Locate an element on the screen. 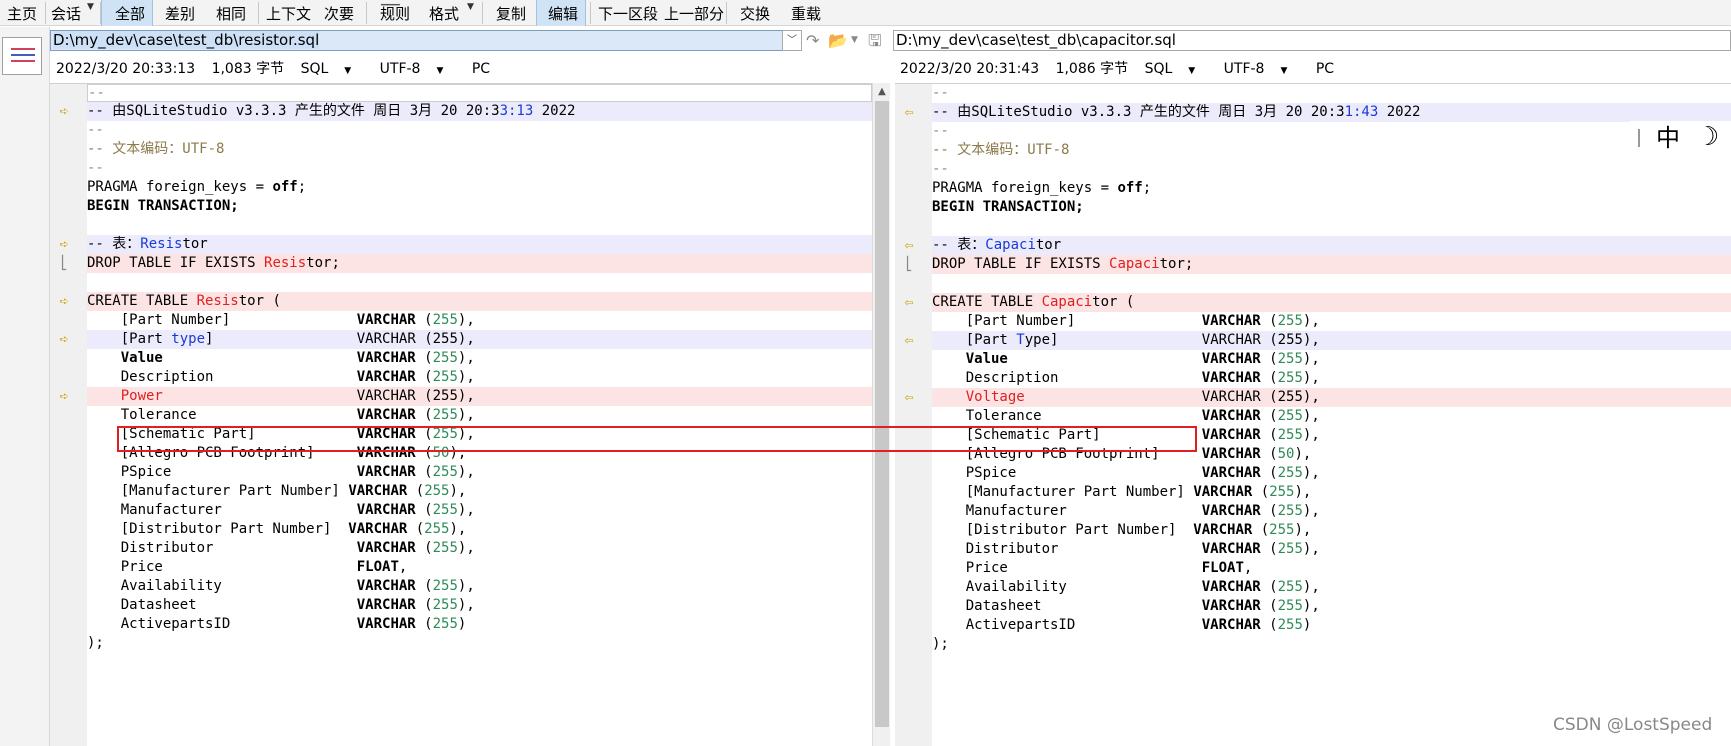 The width and height of the screenshot is (1731, 746). toolbar-edit: 编辑 is located at coordinates (561, 13).